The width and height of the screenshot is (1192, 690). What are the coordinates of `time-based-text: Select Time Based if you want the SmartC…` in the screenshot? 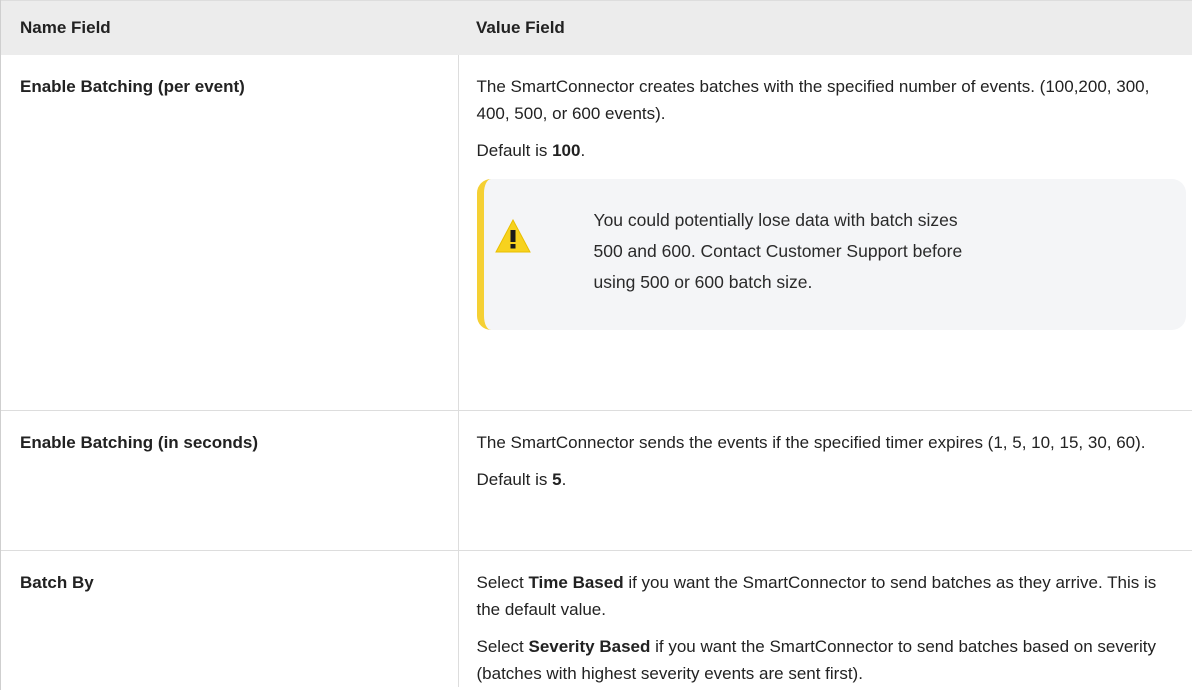 It's located at (816, 595).